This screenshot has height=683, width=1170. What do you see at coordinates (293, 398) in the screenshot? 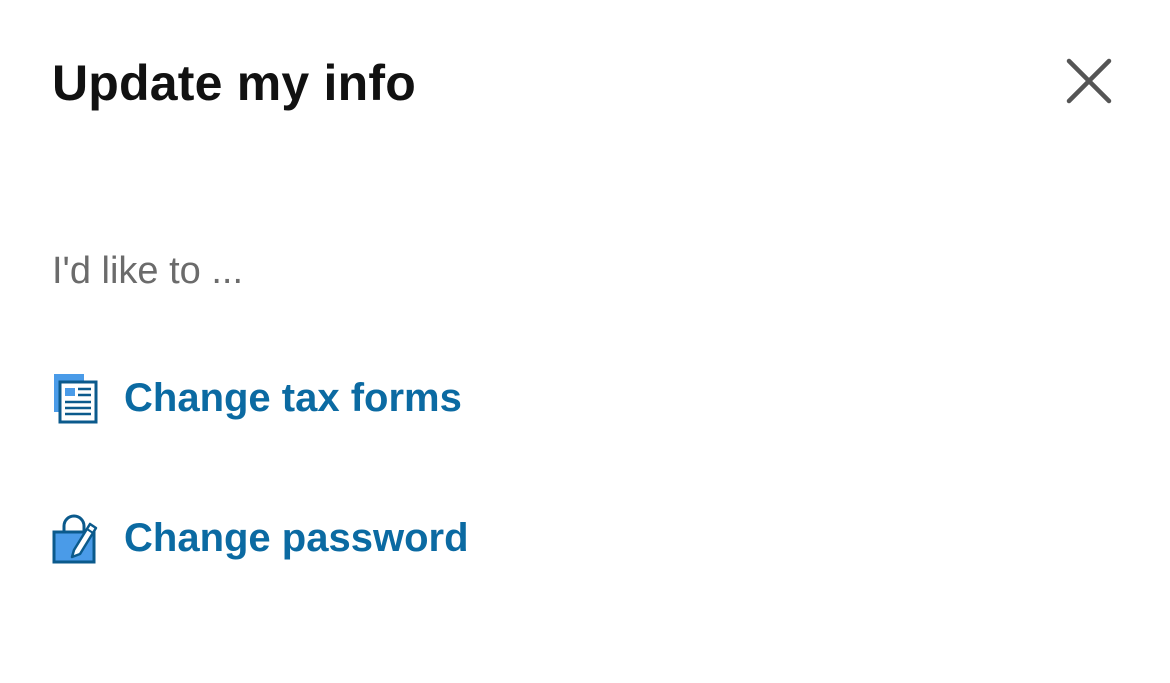
I see `change-tax-forms-label: Change tax forms` at bounding box center [293, 398].